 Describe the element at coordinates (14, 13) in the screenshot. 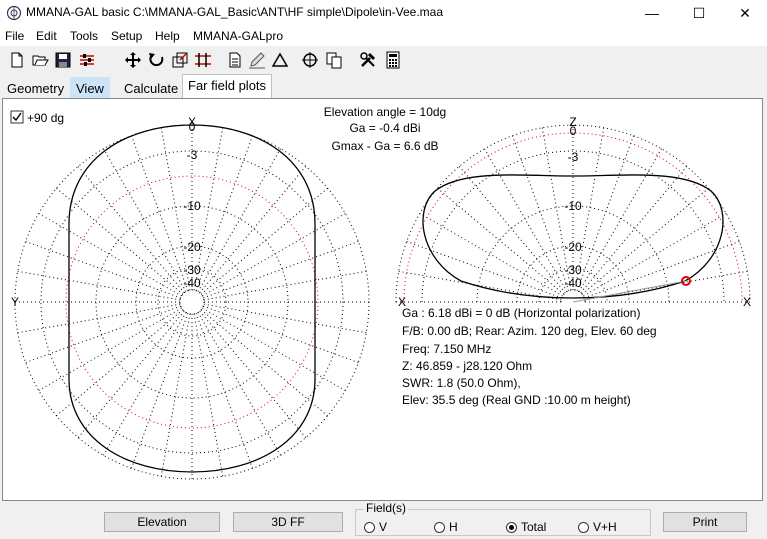

I see `app-icon` at that location.